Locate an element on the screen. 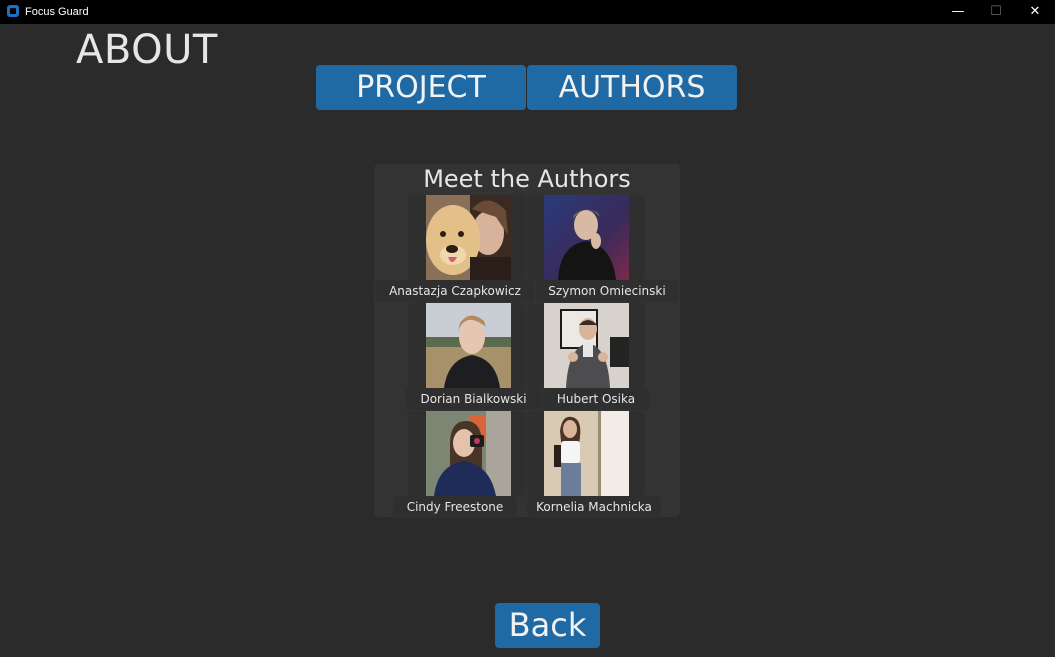  author-photo-szymon is located at coordinates (586, 237).